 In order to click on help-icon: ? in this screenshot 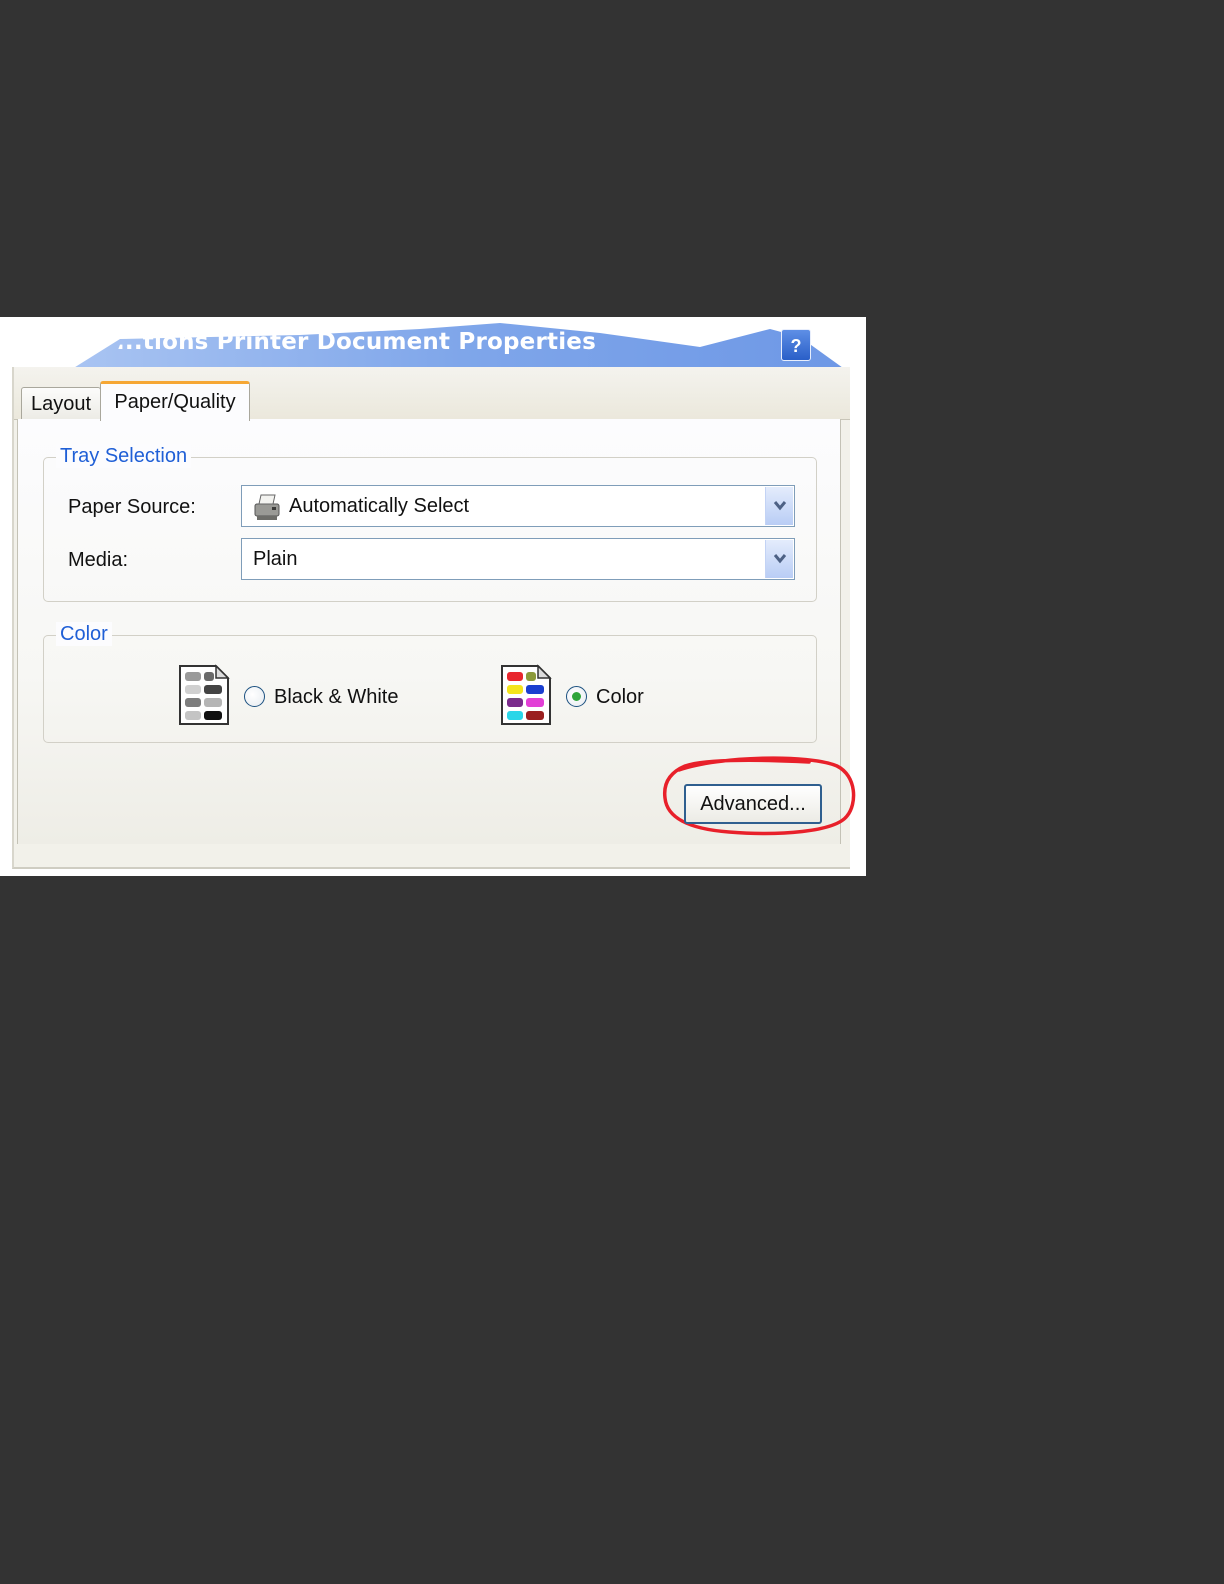, I will do `click(796, 345)`.